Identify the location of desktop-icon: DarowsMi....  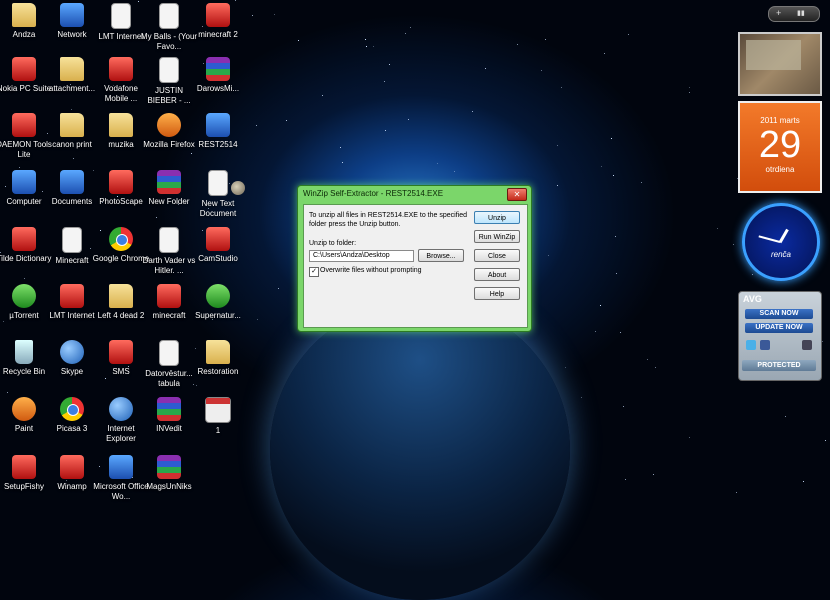
(218, 75).